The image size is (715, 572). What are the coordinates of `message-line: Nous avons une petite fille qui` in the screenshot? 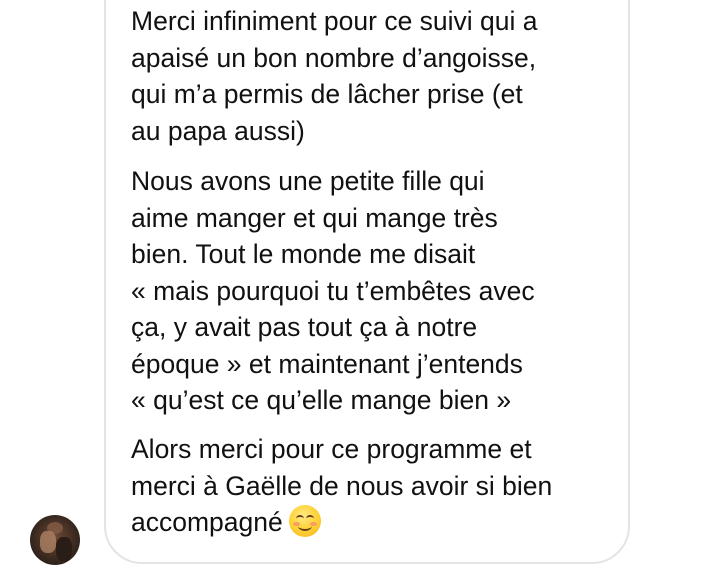 It's located at (308, 181).